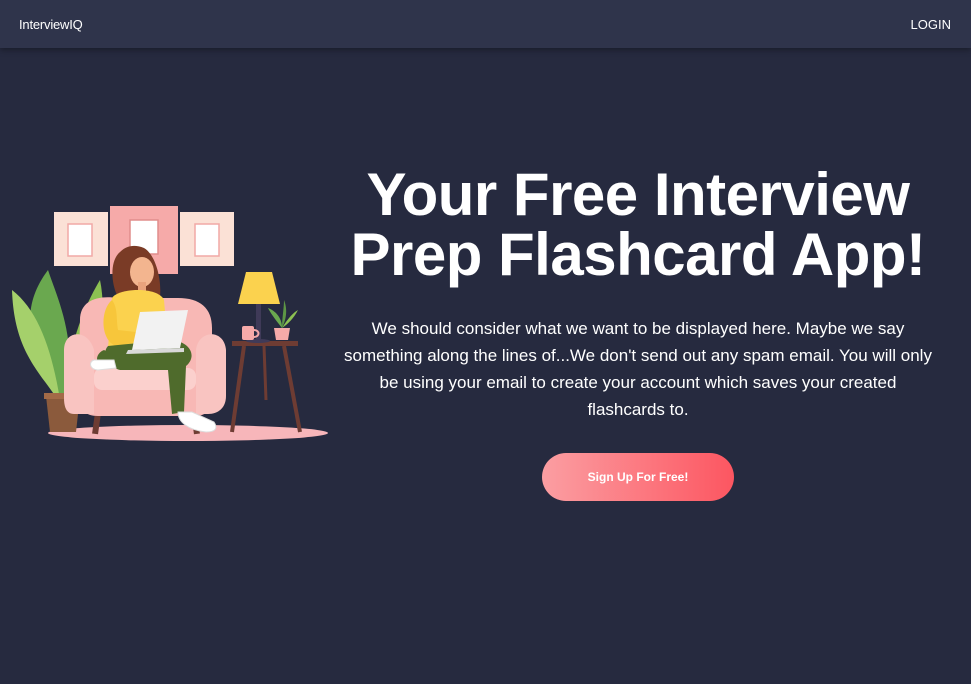 The image size is (971, 684). I want to click on hero-headline: Your Free Interview Prep Flashcard App!, so click(638, 224).